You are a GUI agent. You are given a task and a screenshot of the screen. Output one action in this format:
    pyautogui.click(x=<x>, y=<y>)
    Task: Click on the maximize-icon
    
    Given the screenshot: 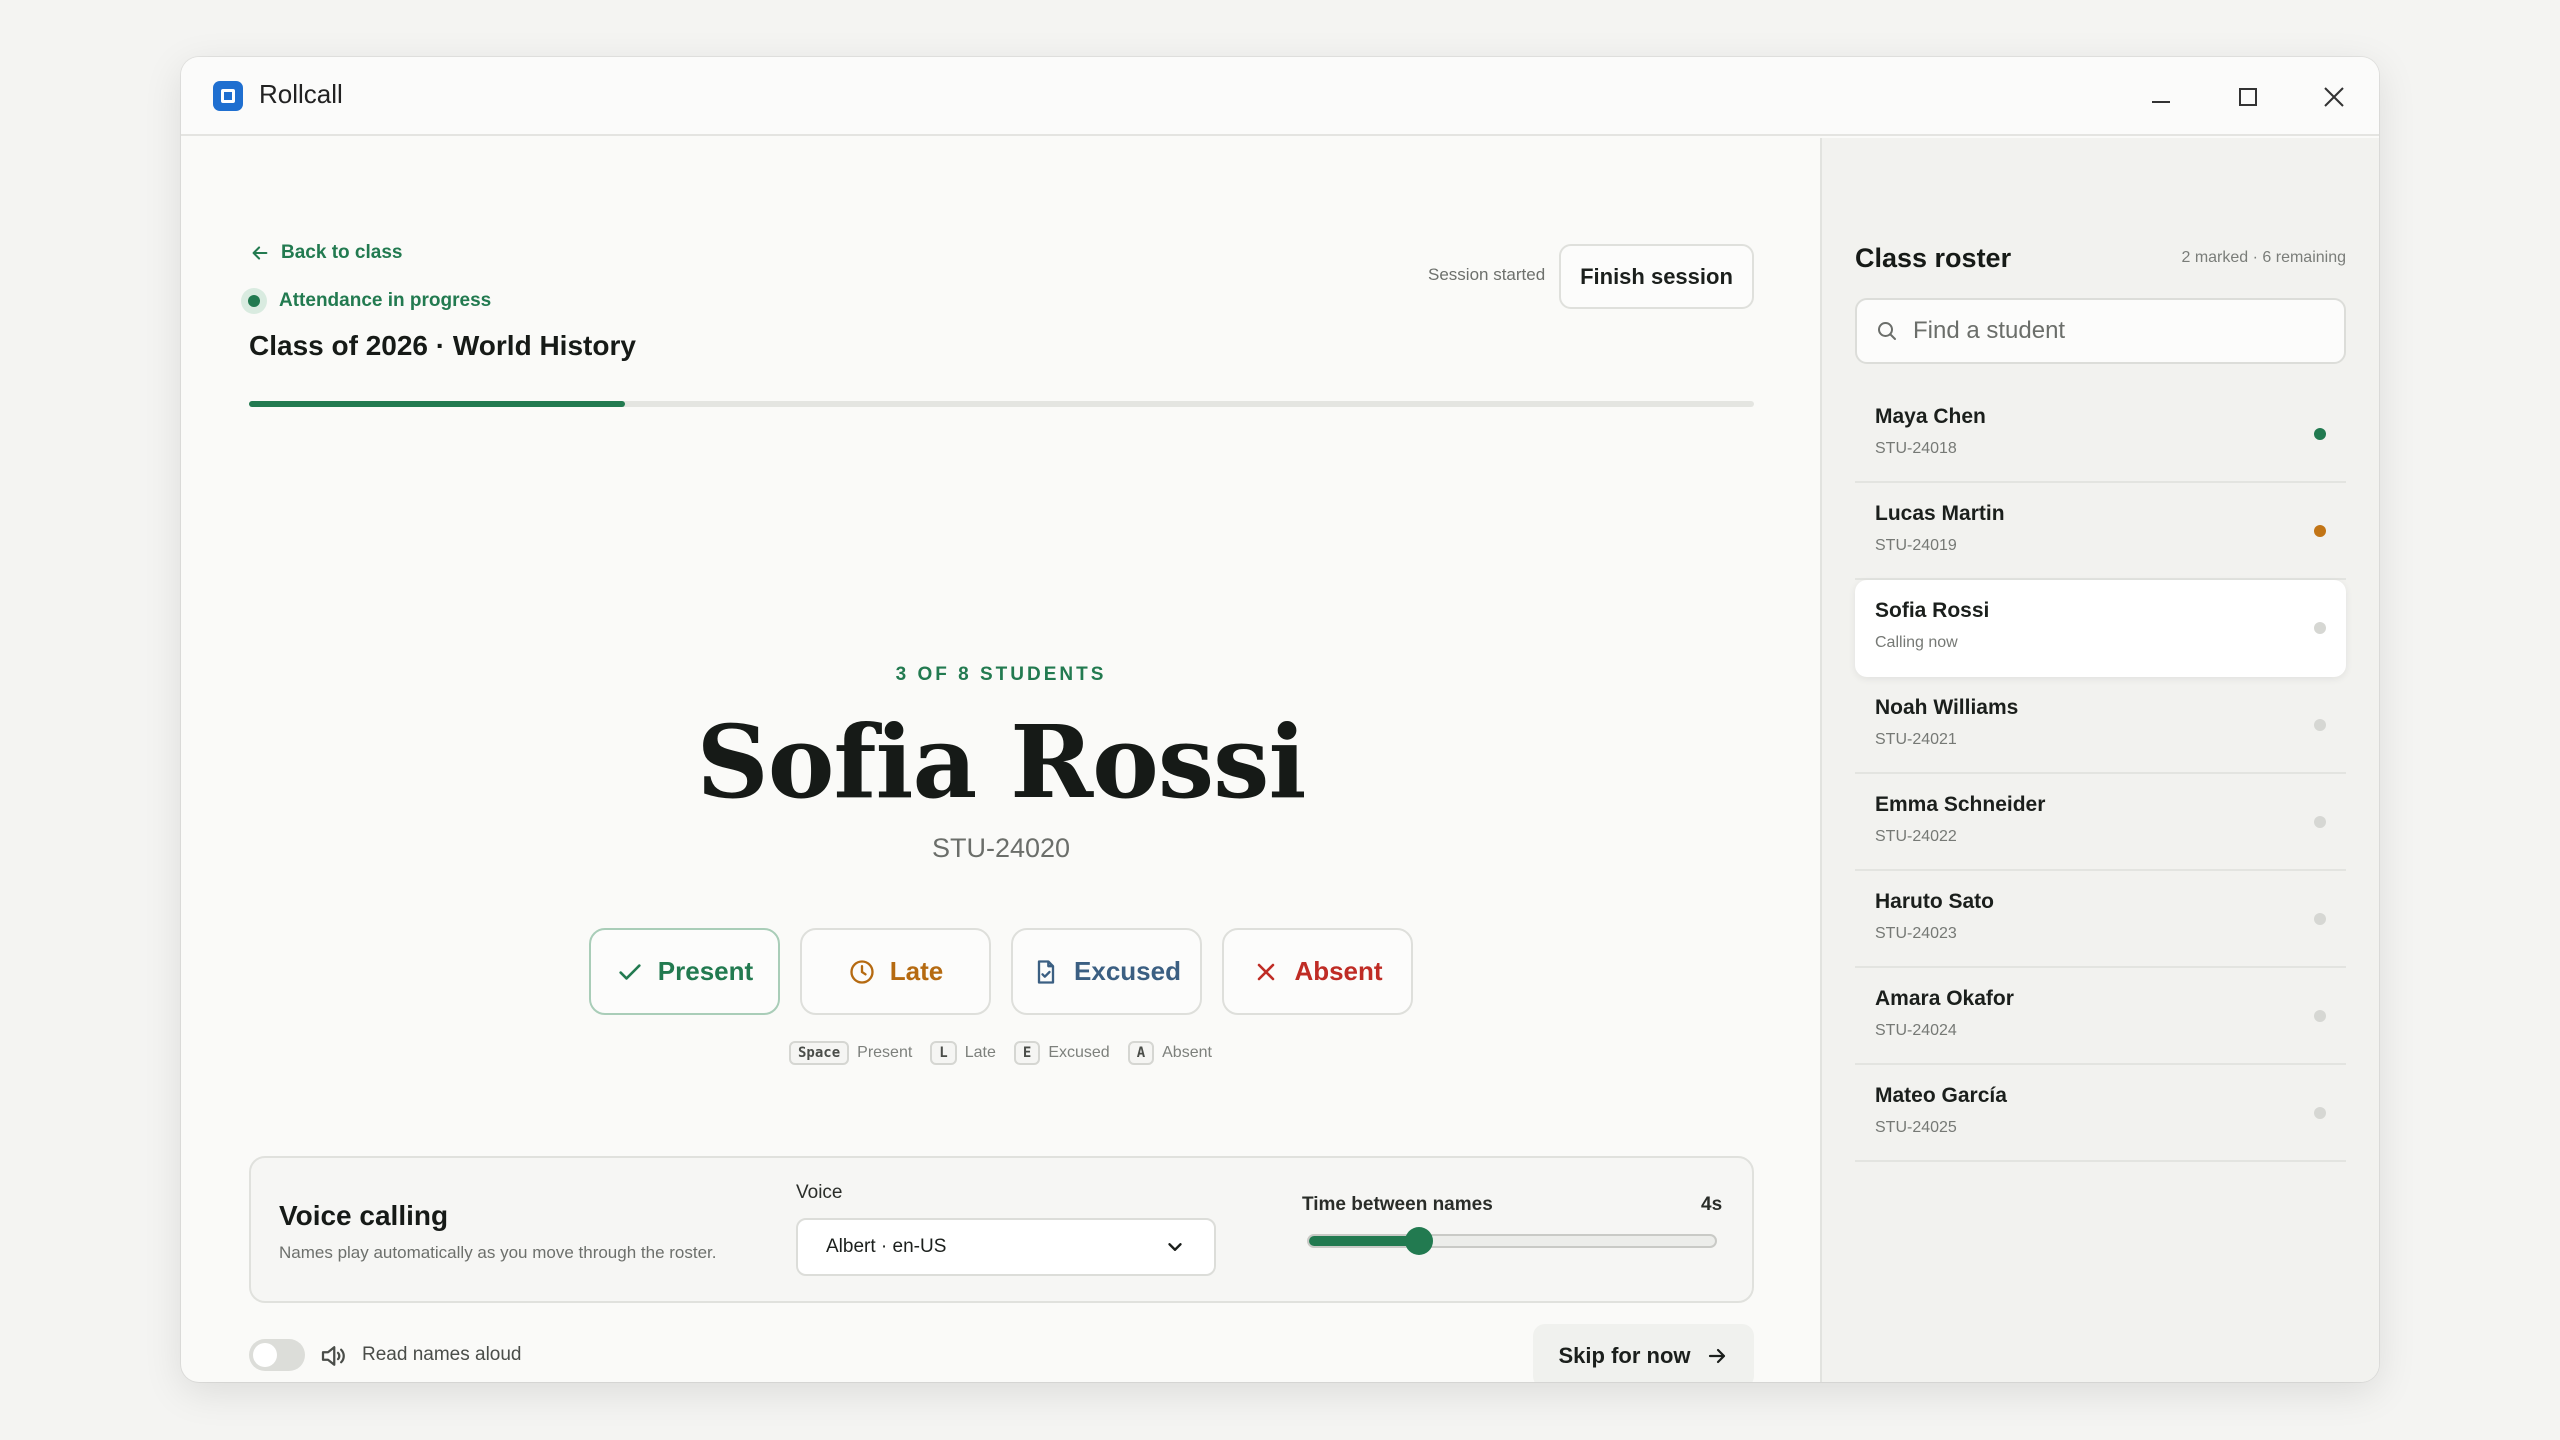 What is the action you would take?
    pyautogui.click(x=2248, y=97)
    